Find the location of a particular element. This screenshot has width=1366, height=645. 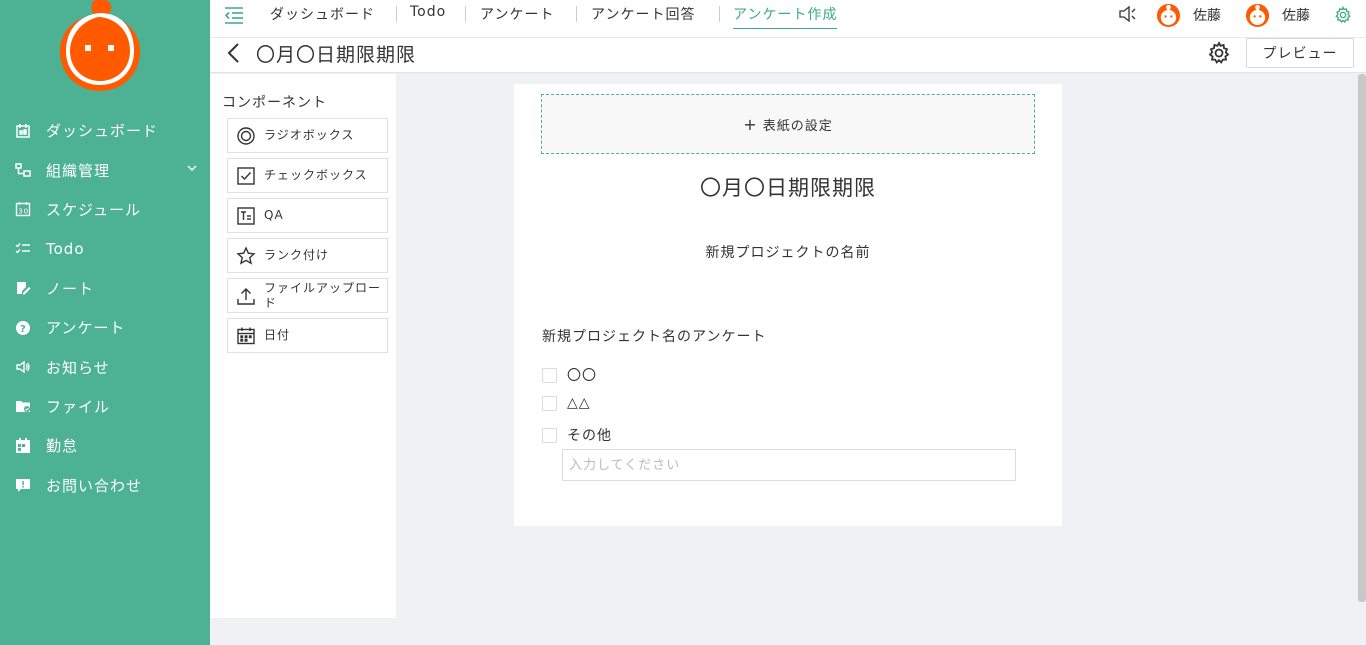

inquiry-icon is located at coordinates (23, 485).